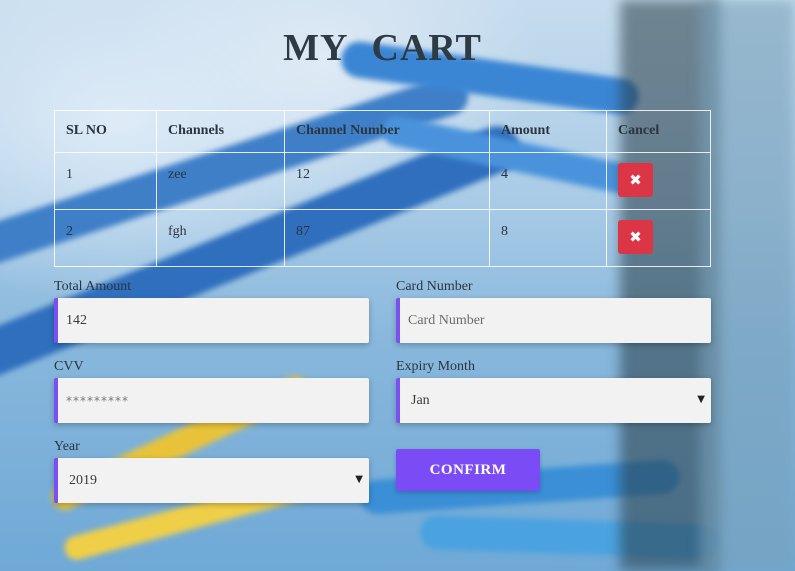 The height and width of the screenshot is (571, 795). What do you see at coordinates (211, 320) in the screenshot?
I see `total-amount-field: 142` at bounding box center [211, 320].